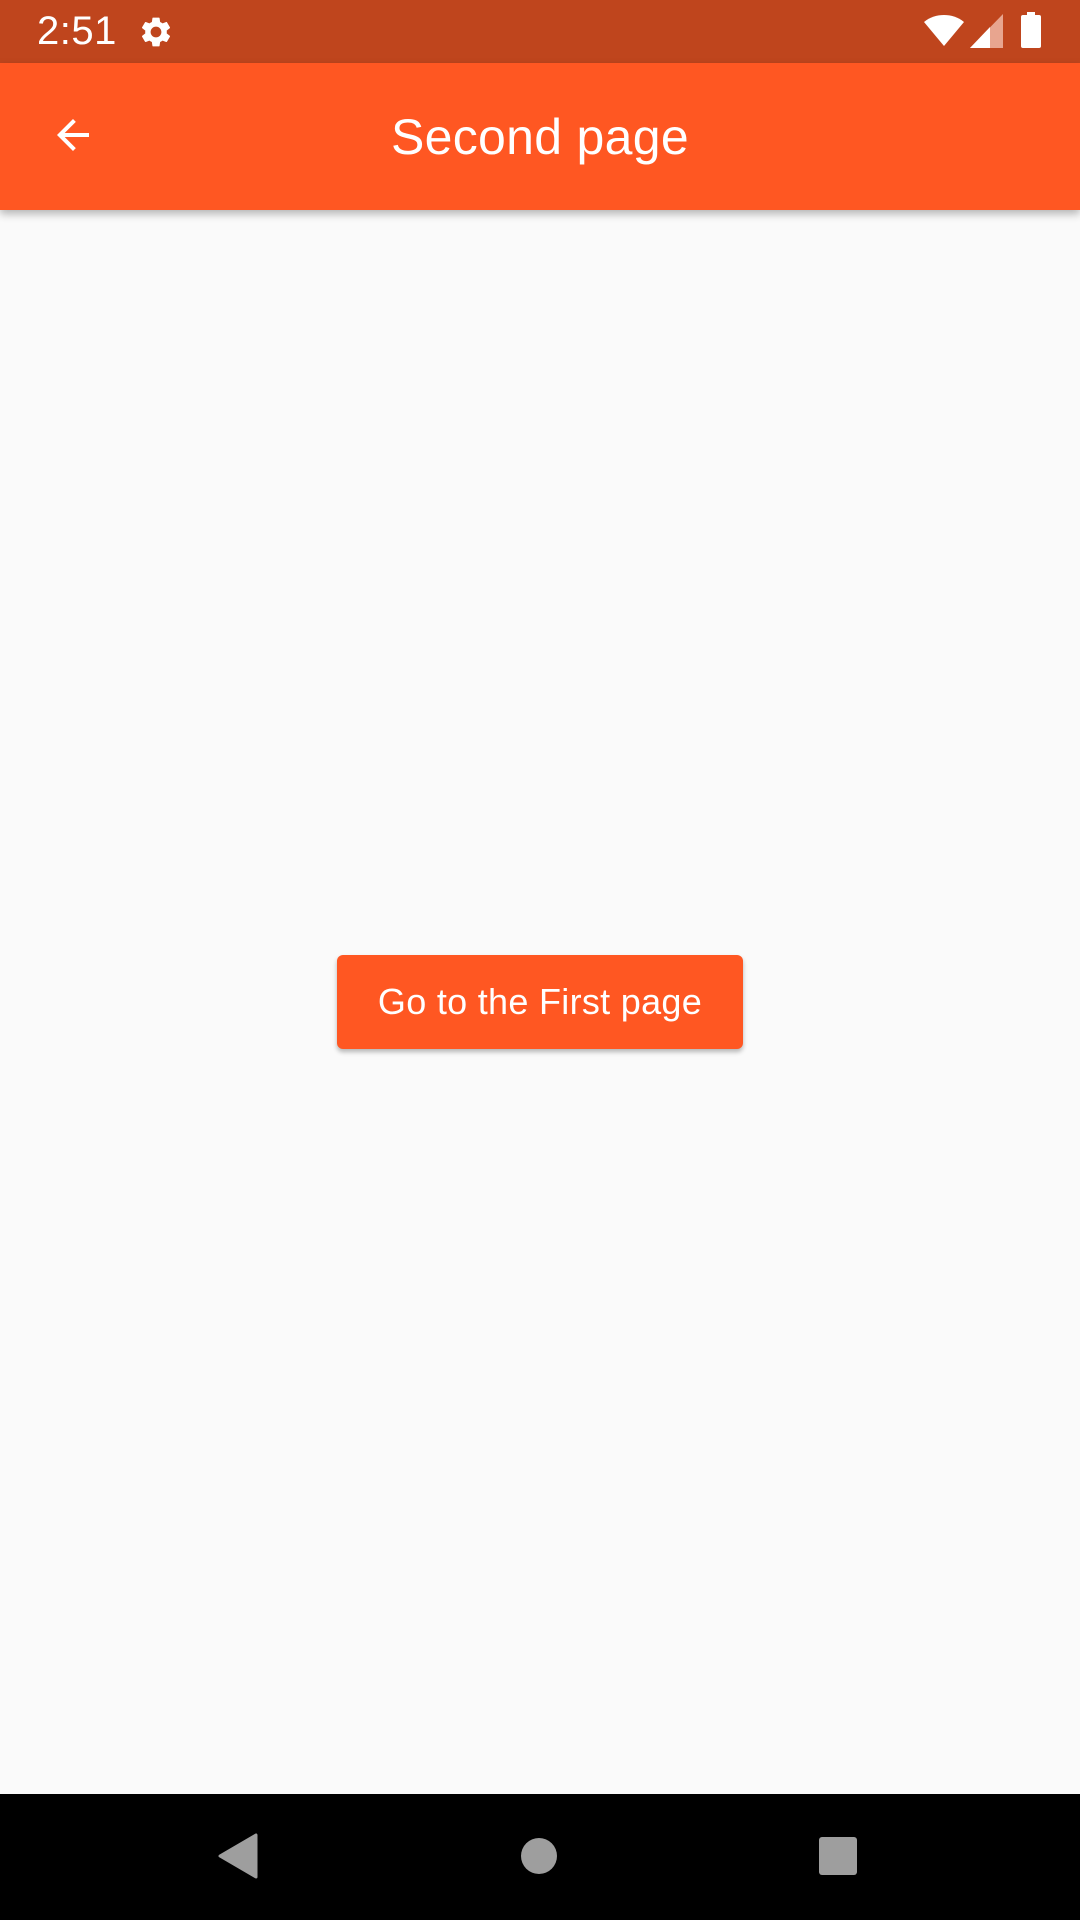 Image resolution: width=1080 pixels, height=1920 pixels. I want to click on nav-home-button, so click(539, 1858).